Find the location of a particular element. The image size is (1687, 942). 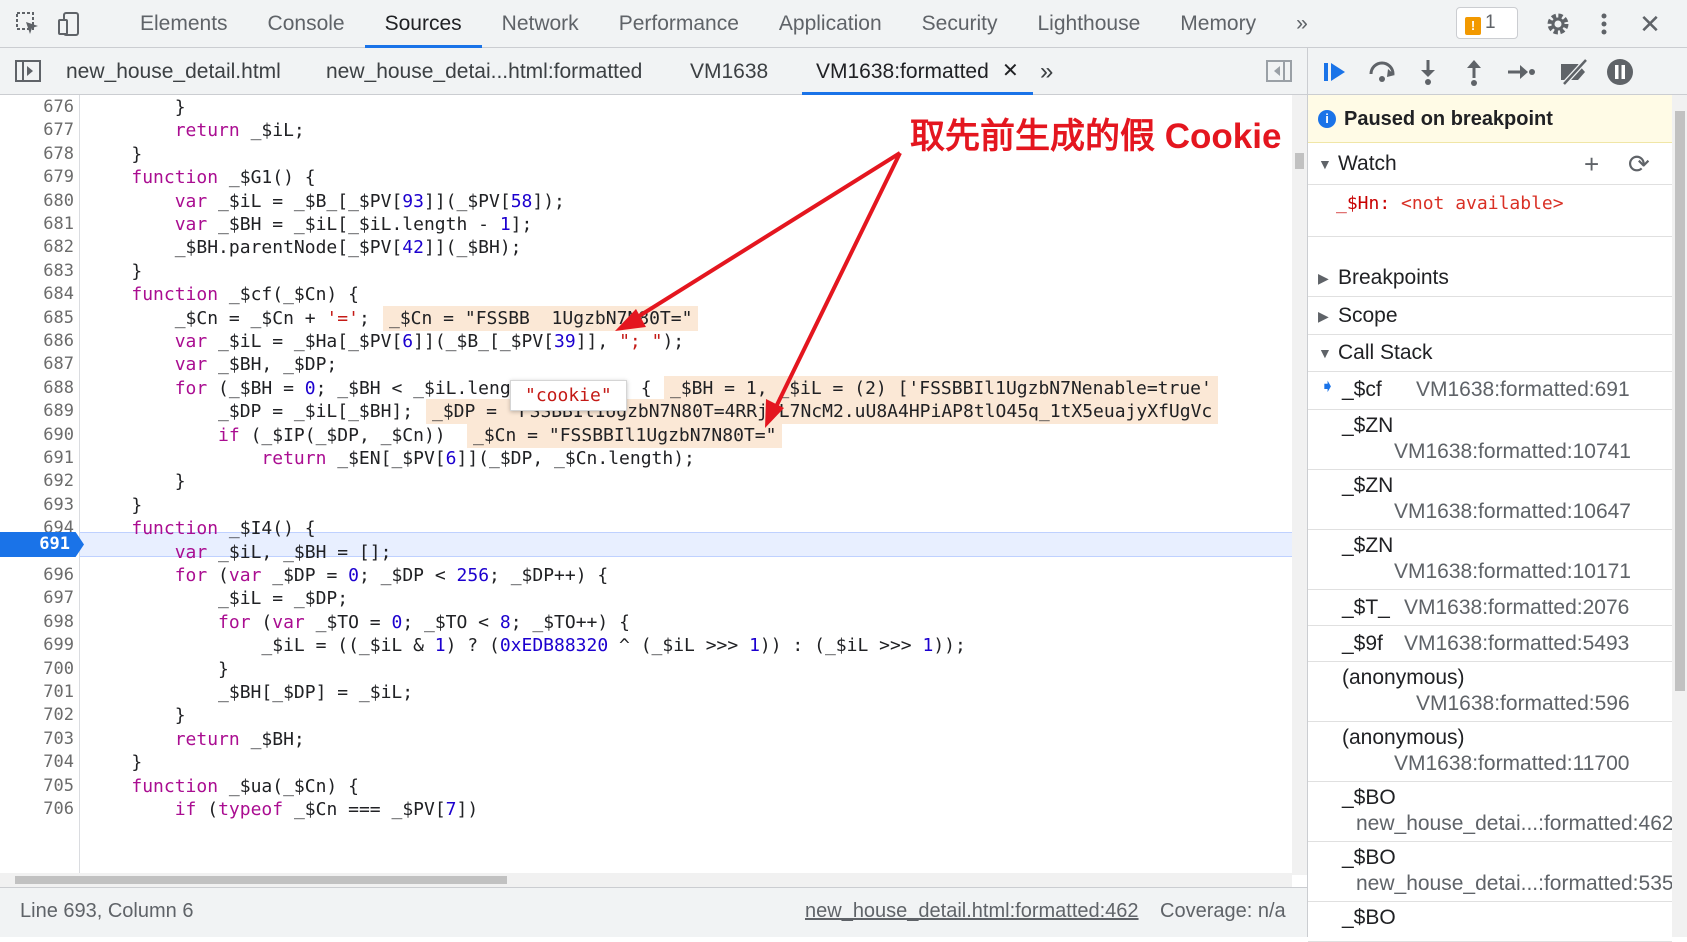

call-frame: _$ZN VM1638:formatted:10647 is located at coordinates (1490, 500).